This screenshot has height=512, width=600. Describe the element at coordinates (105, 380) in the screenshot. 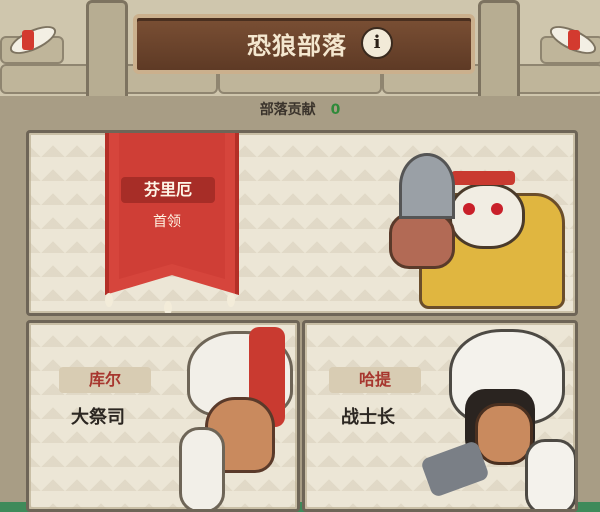

I see `member-name: 库尔` at that location.